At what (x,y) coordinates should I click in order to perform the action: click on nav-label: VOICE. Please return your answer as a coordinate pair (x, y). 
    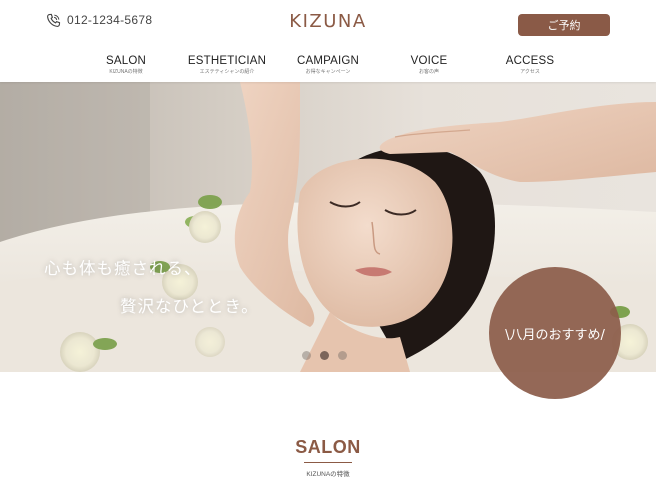
    Looking at the image, I should click on (429, 61).